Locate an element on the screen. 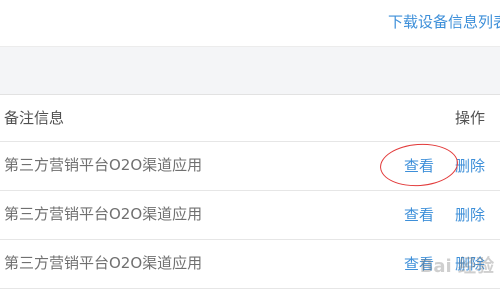 This screenshot has width=500, height=300. view-link: 查看 is located at coordinates (419, 215).